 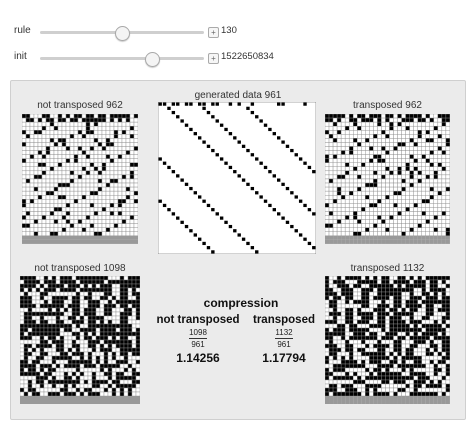 I want to click on rule-slider, so click(x=122, y=33).